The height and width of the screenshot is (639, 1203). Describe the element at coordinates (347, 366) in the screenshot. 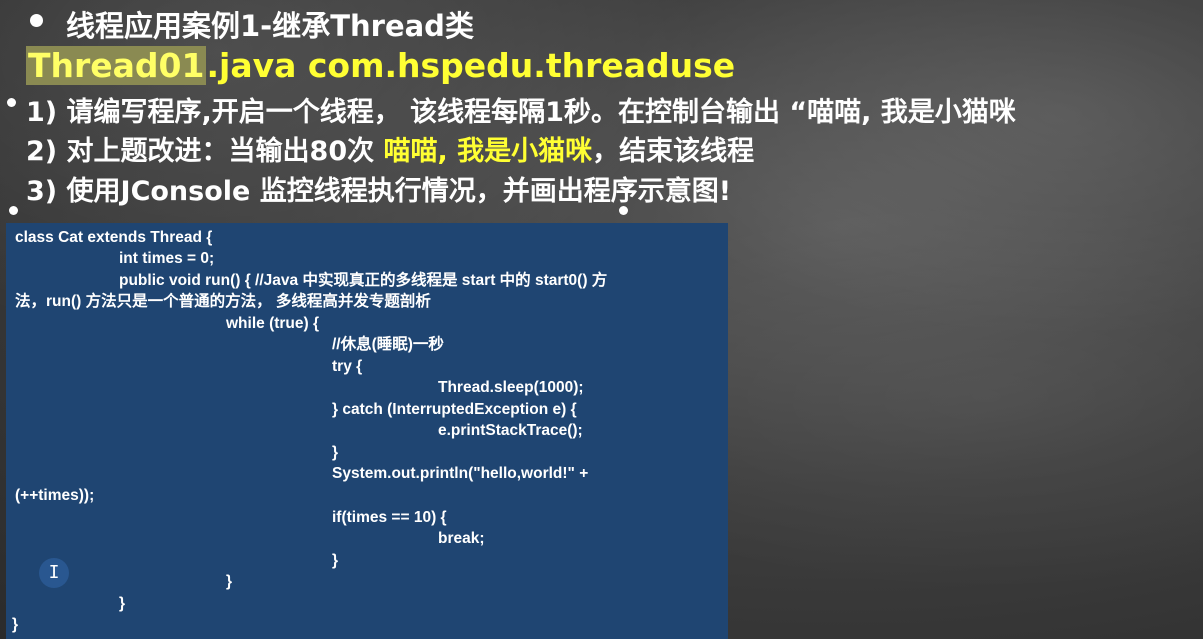

I see `code-line: try {` at that location.